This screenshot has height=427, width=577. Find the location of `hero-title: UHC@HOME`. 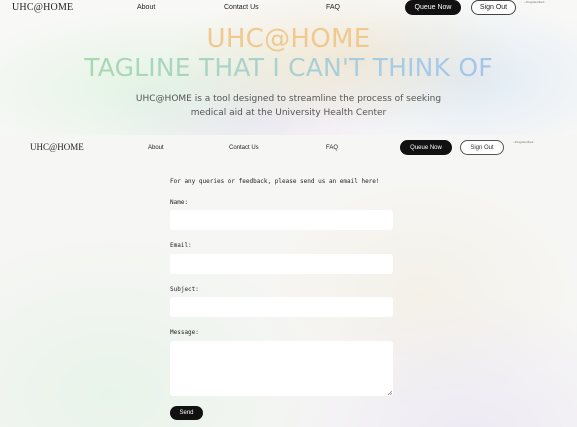

hero-title: UHC@HOME is located at coordinates (288, 39).